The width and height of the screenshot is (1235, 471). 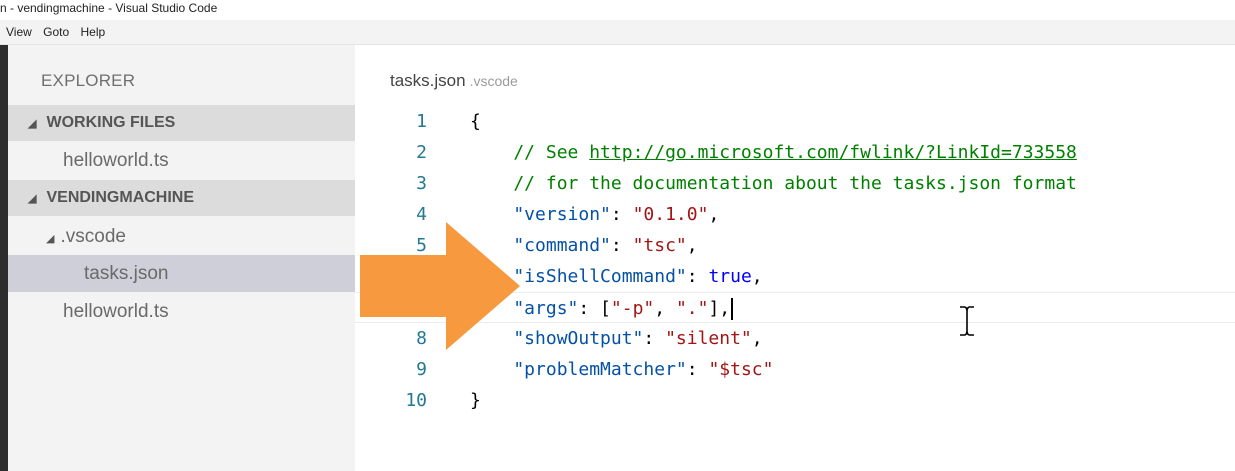 What do you see at coordinates (659, 245) in the screenshot?
I see `code-token: "tsc"` at bounding box center [659, 245].